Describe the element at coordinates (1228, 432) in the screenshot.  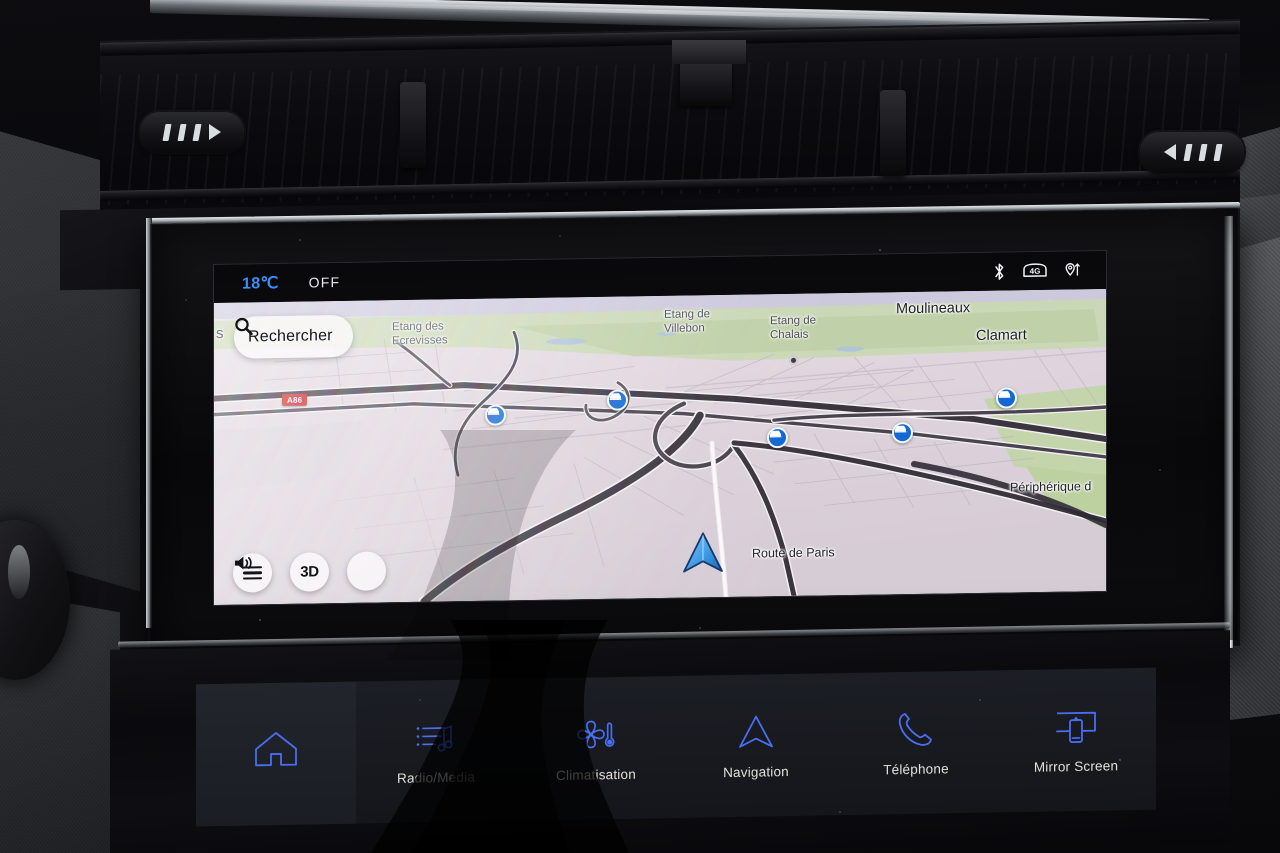
I see `screen-chrome-right` at that location.